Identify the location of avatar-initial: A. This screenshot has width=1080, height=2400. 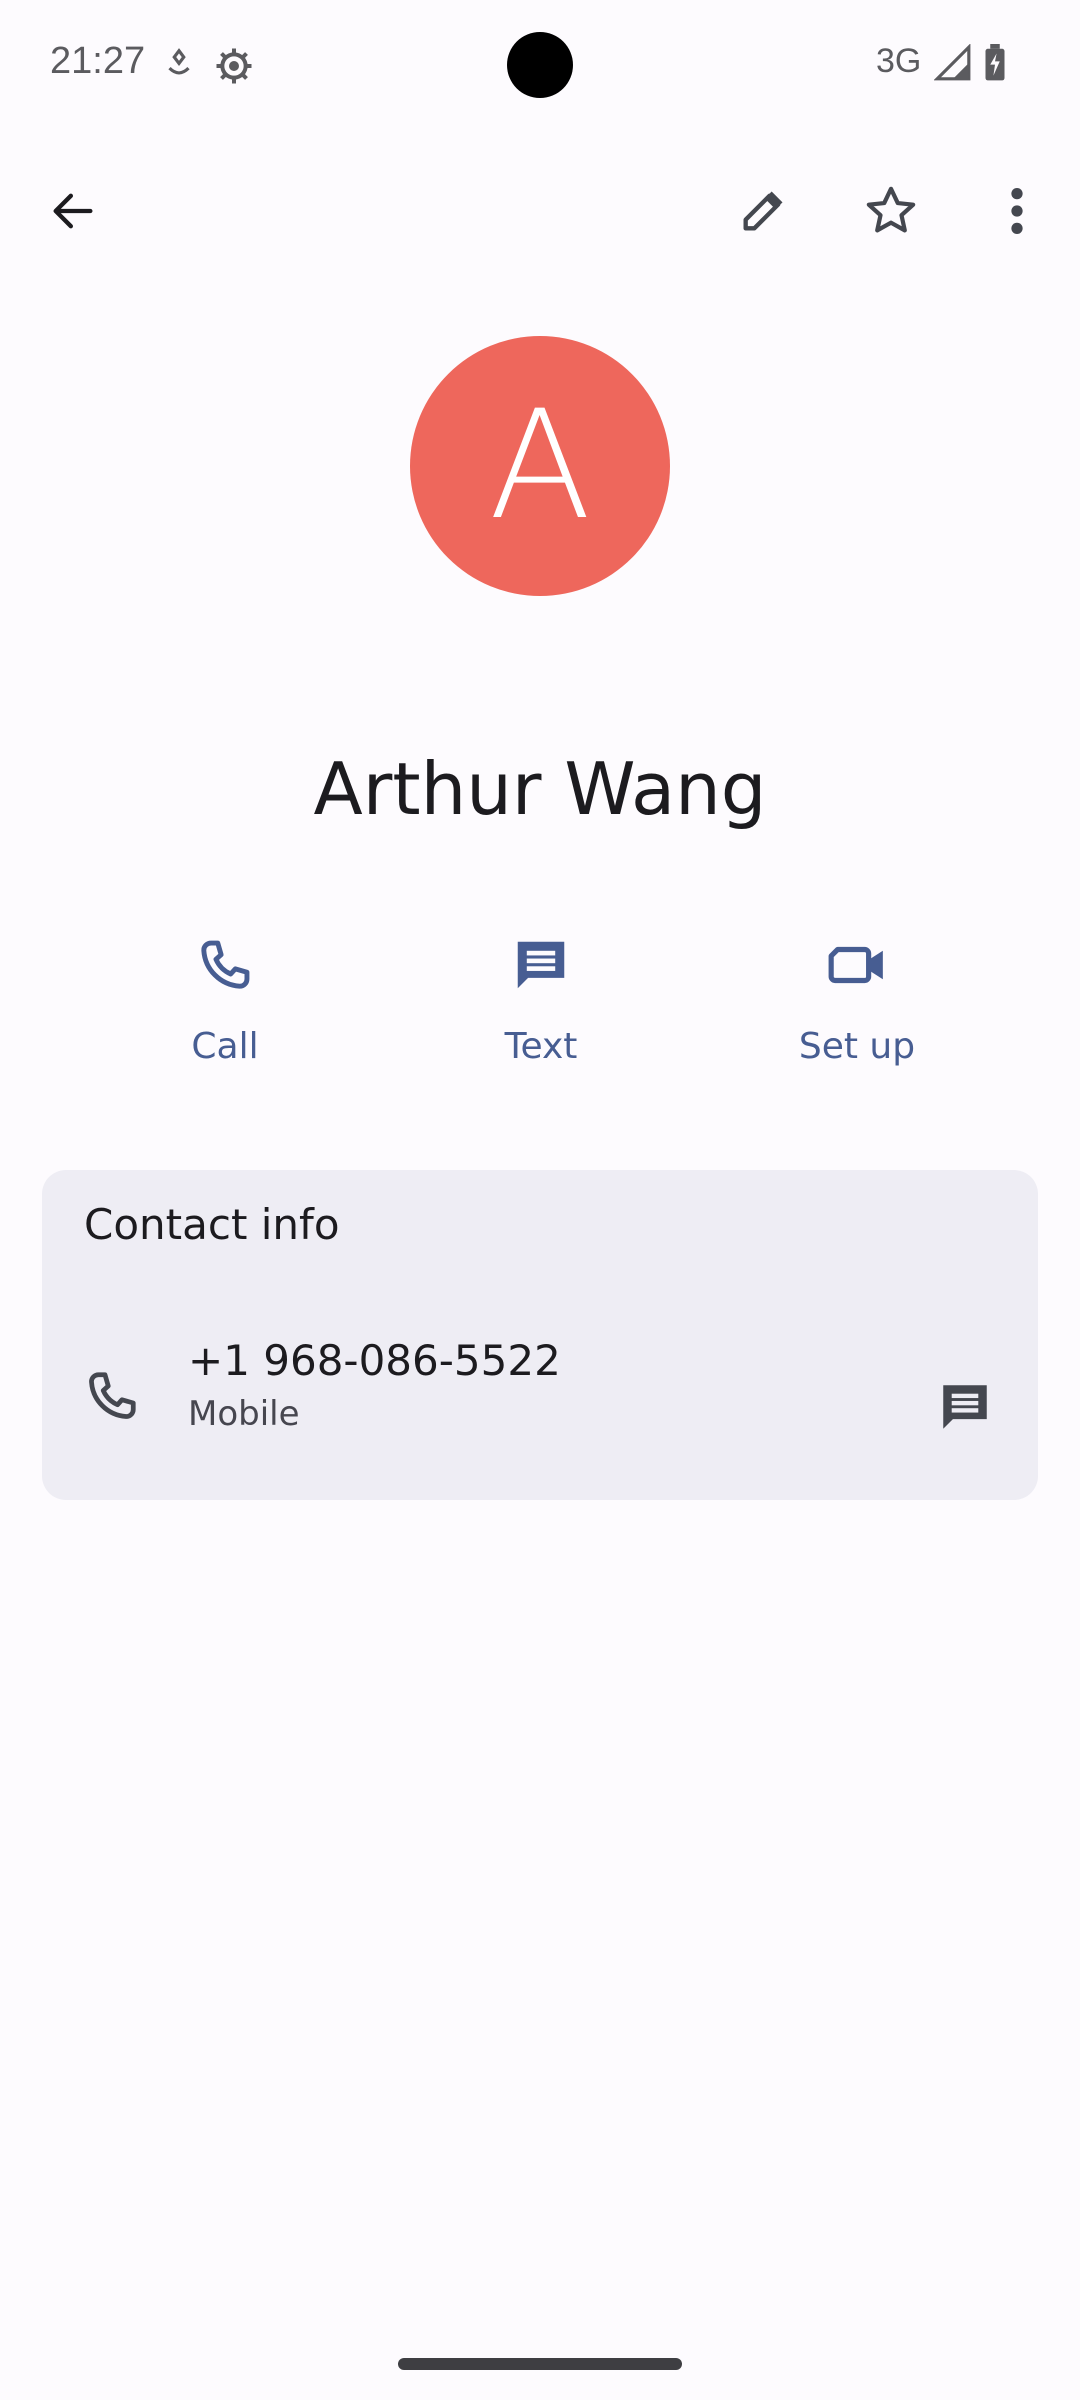
(540, 466).